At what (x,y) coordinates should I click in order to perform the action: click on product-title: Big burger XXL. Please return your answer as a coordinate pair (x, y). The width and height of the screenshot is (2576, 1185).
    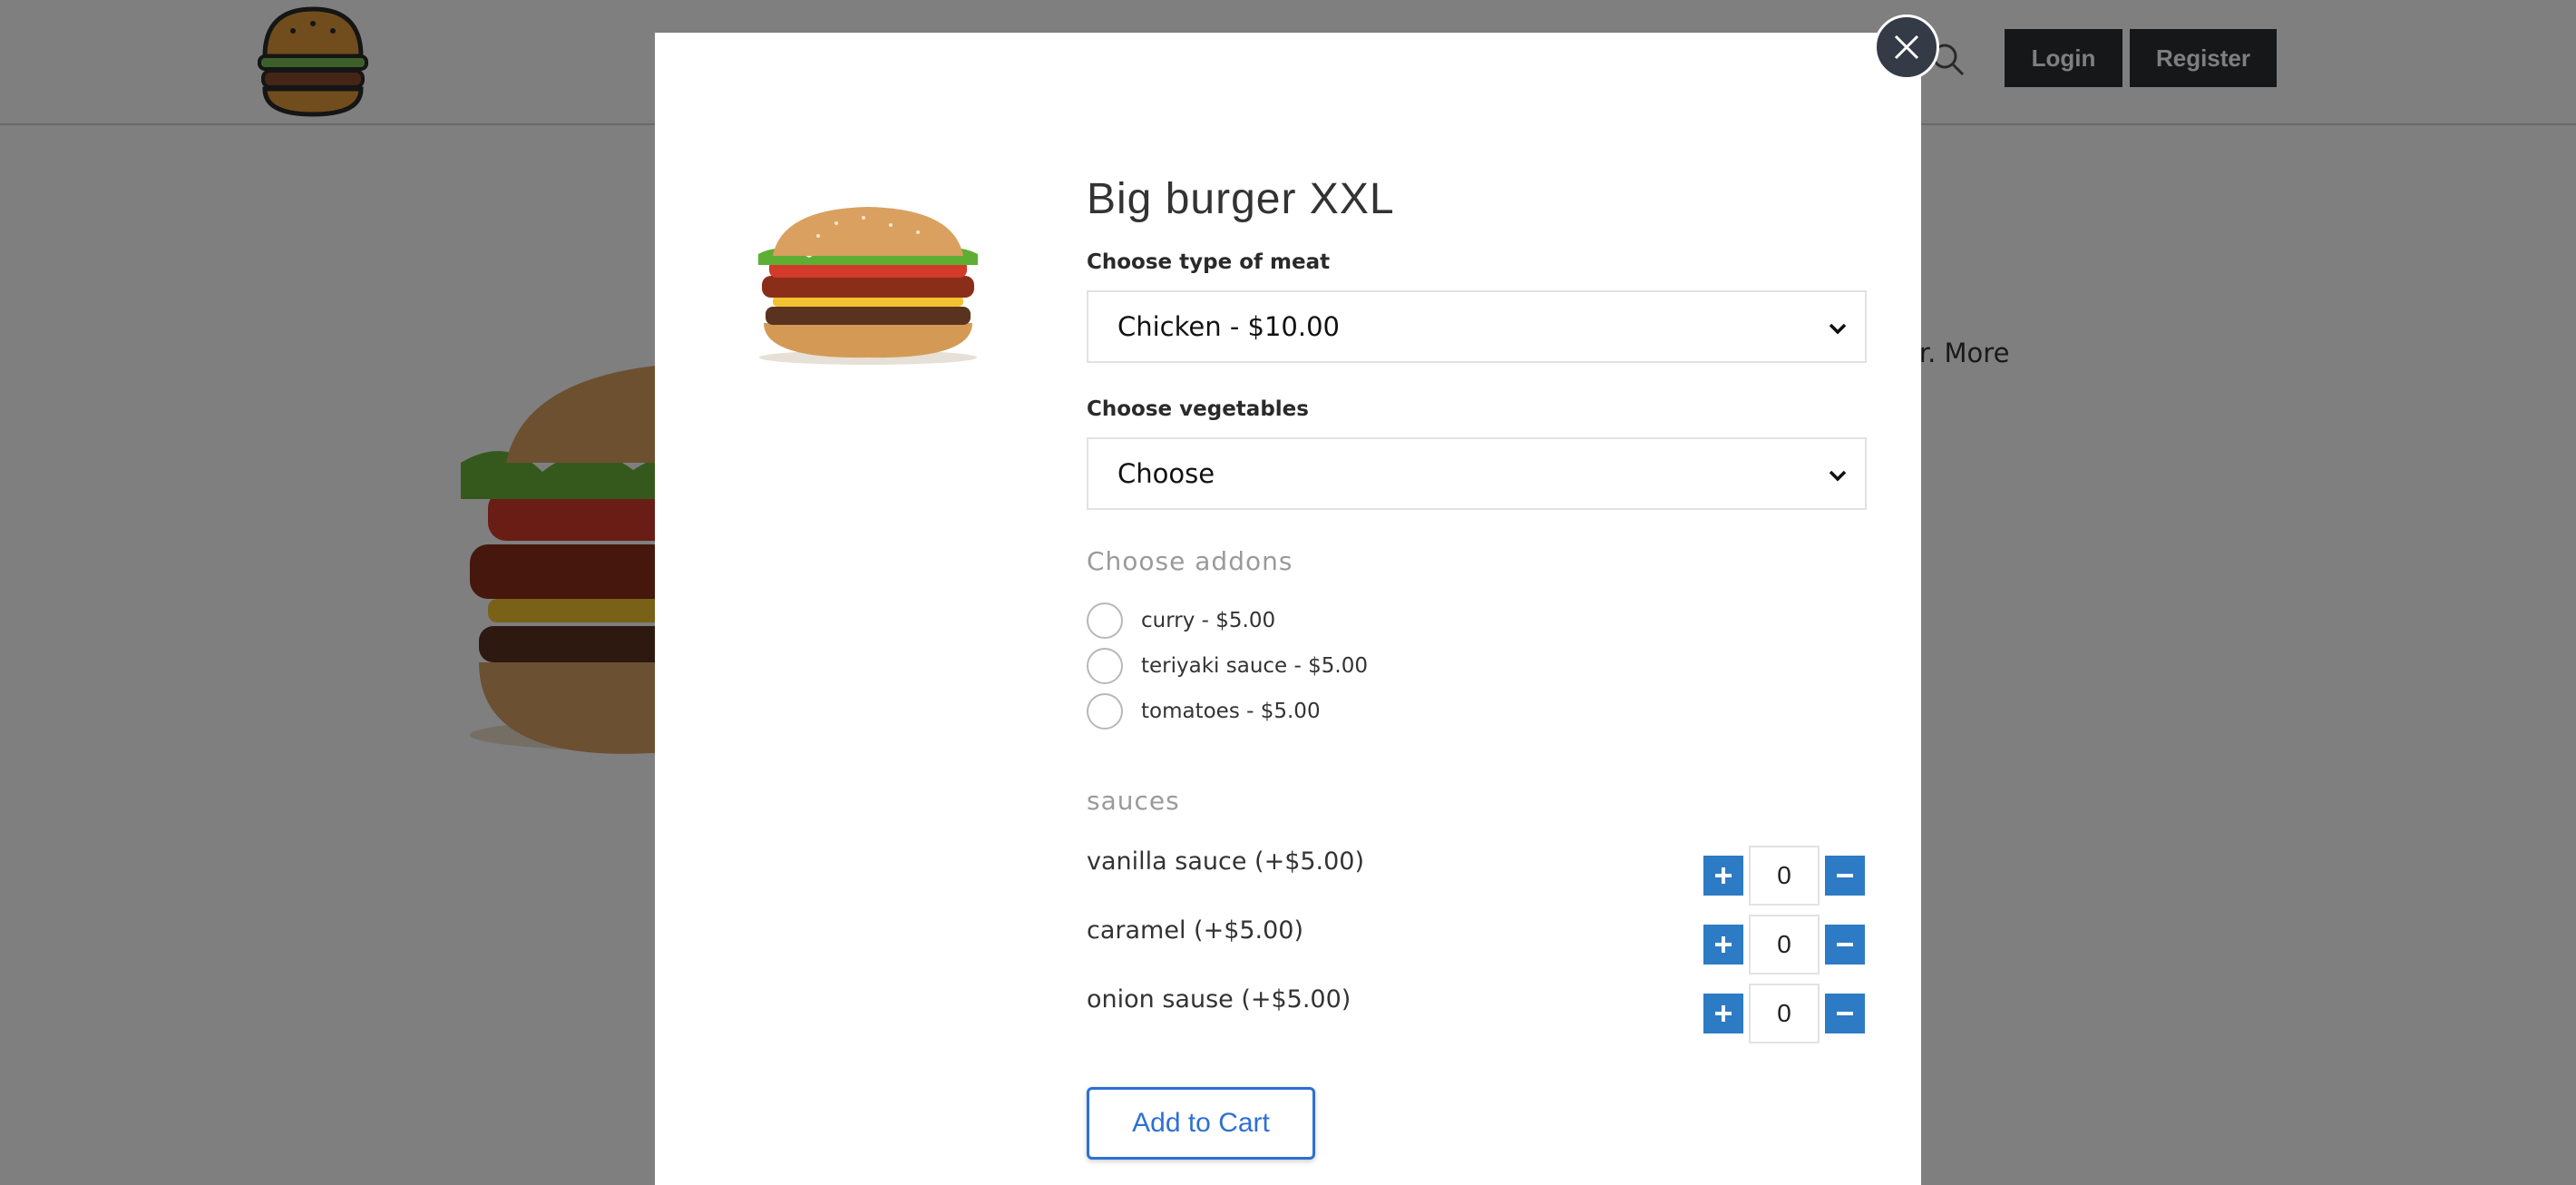
    Looking at the image, I should click on (1241, 199).